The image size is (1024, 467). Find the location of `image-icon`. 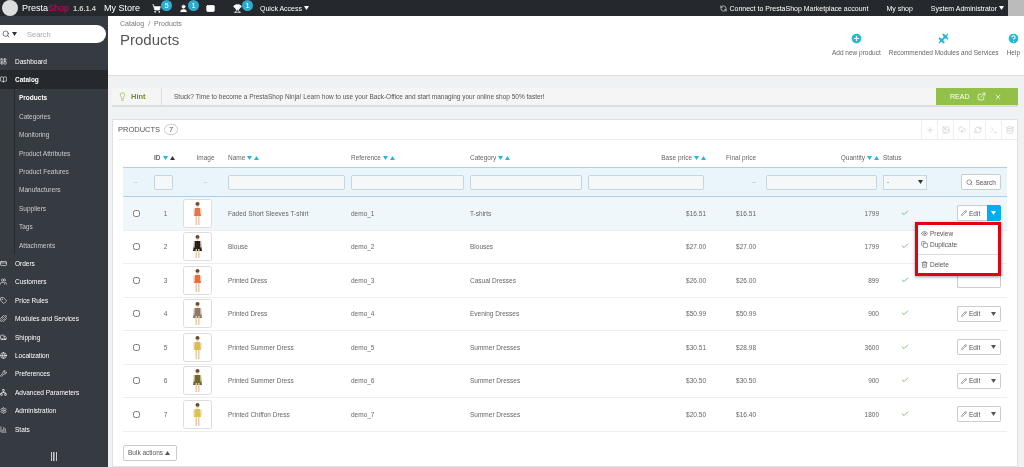

image-icon is located at coordinates (945, 129).